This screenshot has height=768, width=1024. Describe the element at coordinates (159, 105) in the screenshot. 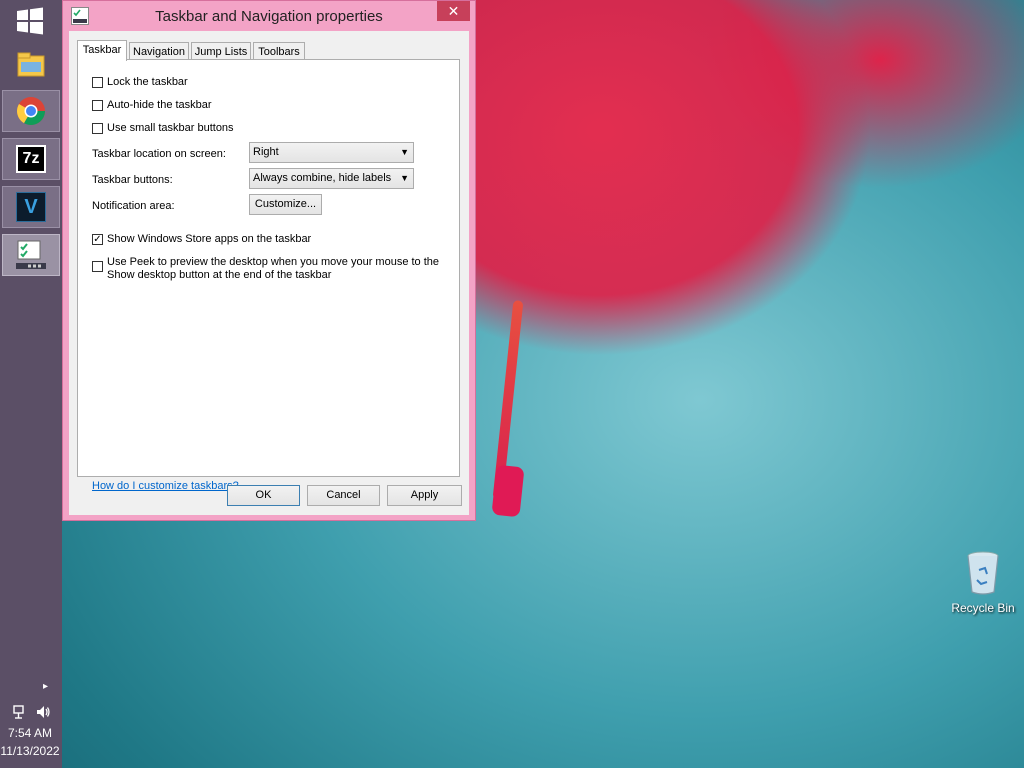

I see `autohide-label: Auto-hide the taskbar` at that location.